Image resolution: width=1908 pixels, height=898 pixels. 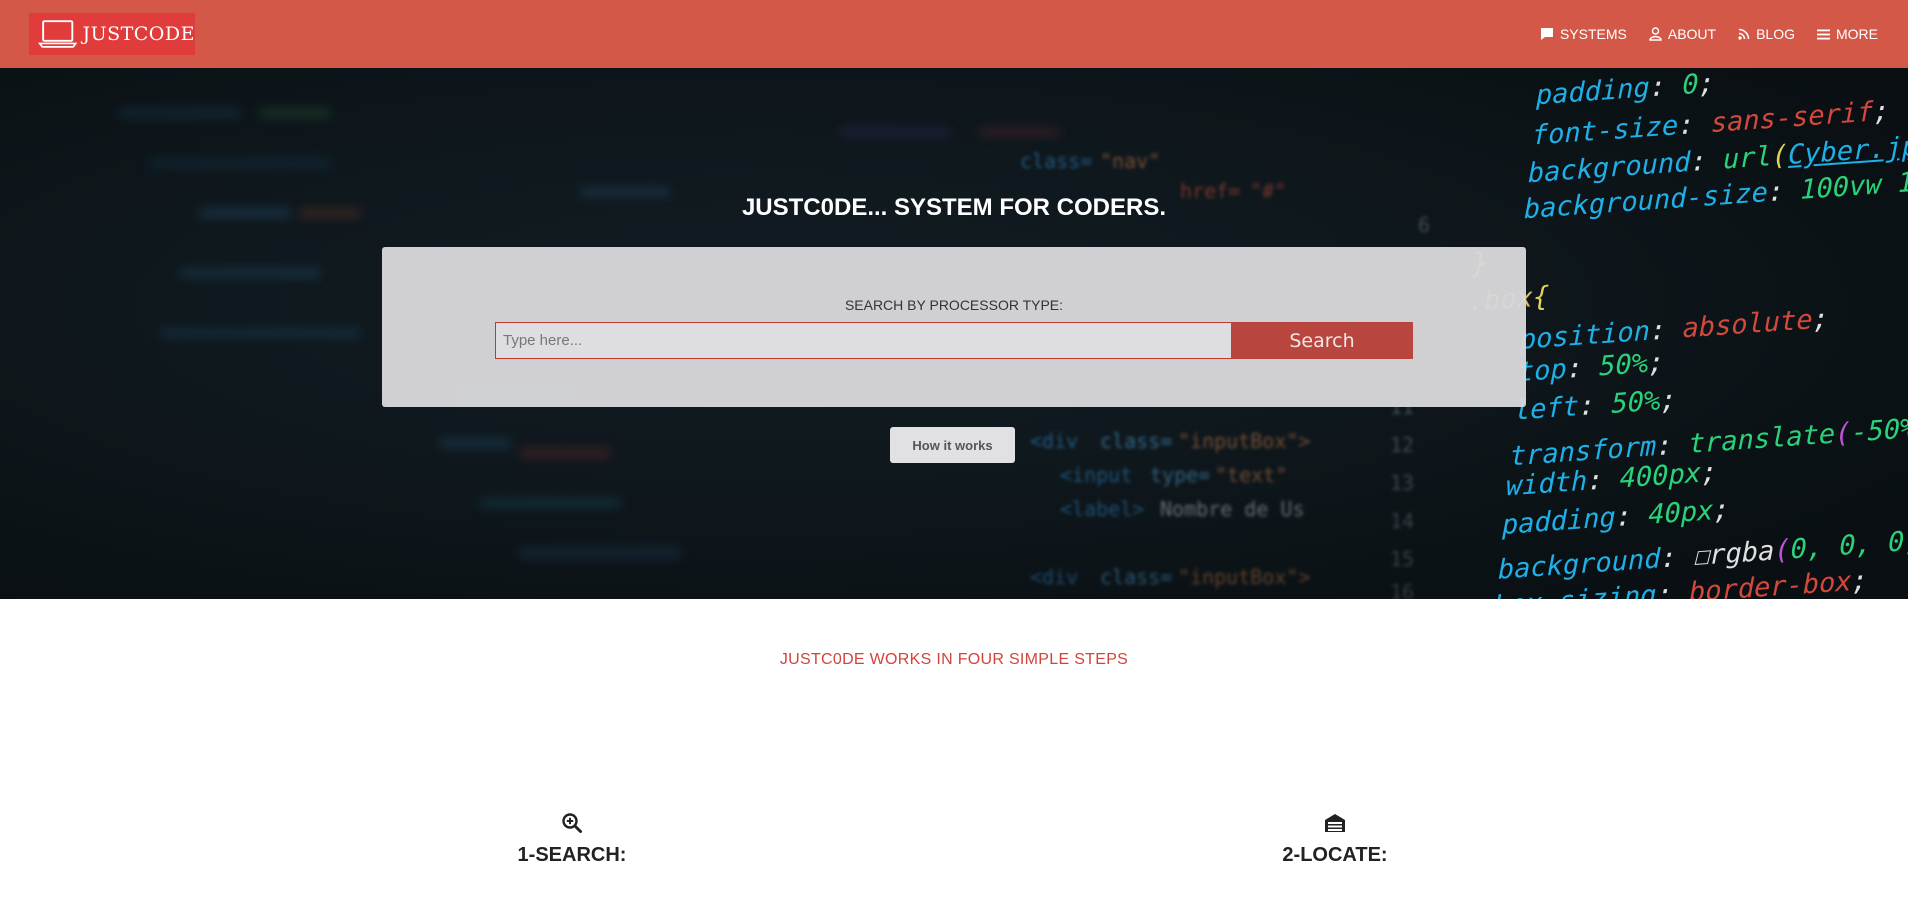 I want to click on main-nav: SYSTEMS ABOUT BLOG MORE, so click(x=1709, y=34).